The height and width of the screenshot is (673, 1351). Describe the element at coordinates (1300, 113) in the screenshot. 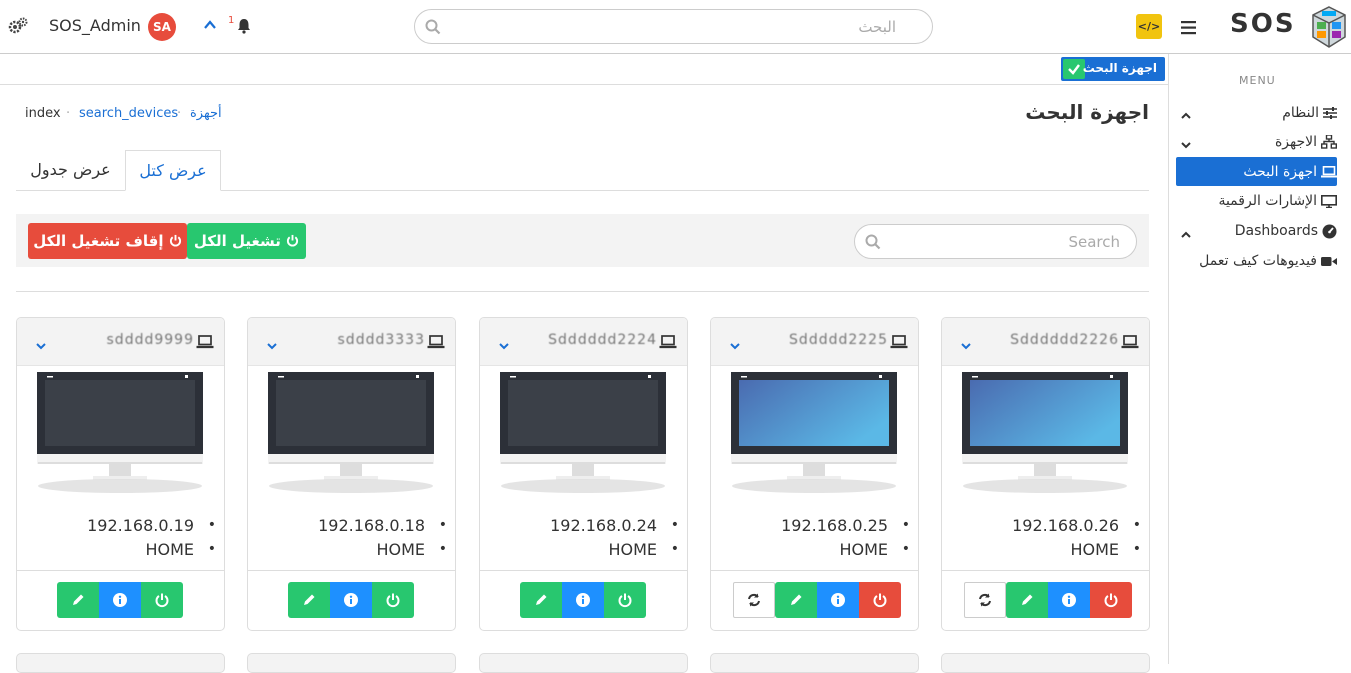

I see `sidebar-item-label: النظام` at that location.